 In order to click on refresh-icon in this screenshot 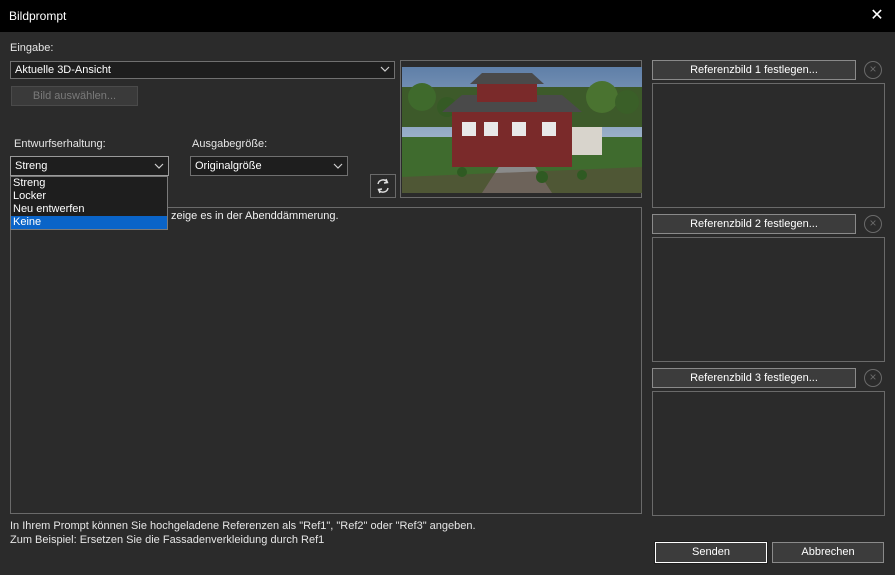, I will do `click(383, 186)`.